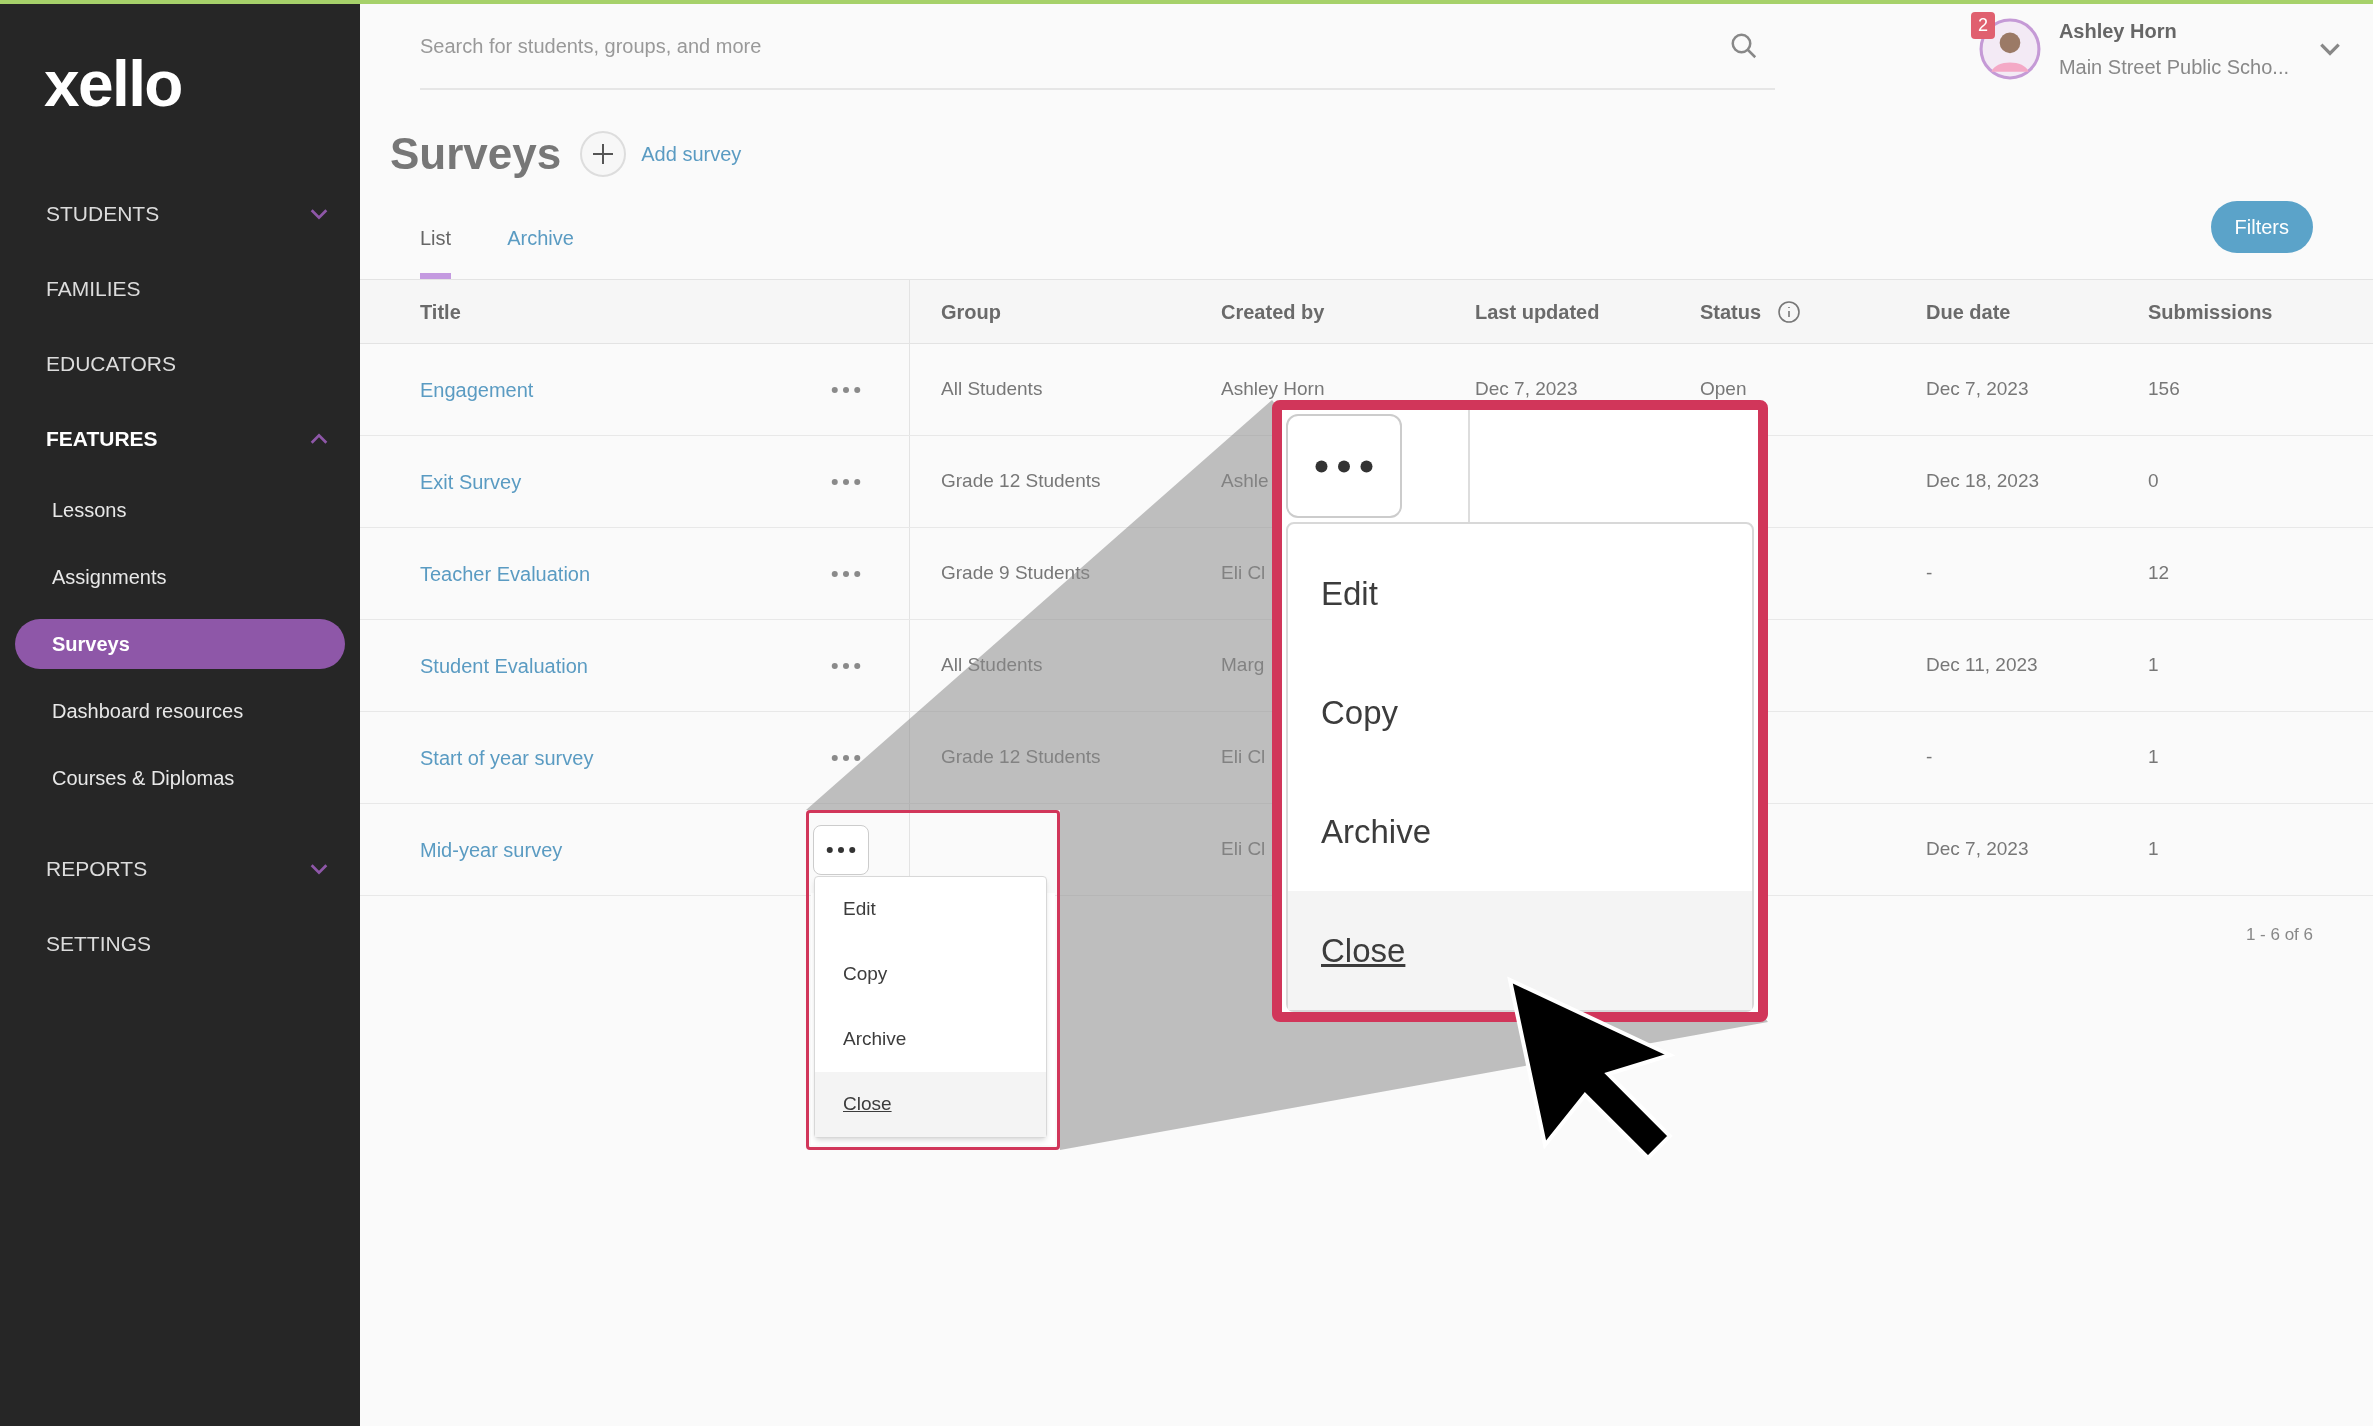 This screenshot has height=1426, width=2373. What do you see at coordinates (2118, 31) in the screenshot?
I see `user-name: Ashley Horn` at bounding box center [2118, 31].